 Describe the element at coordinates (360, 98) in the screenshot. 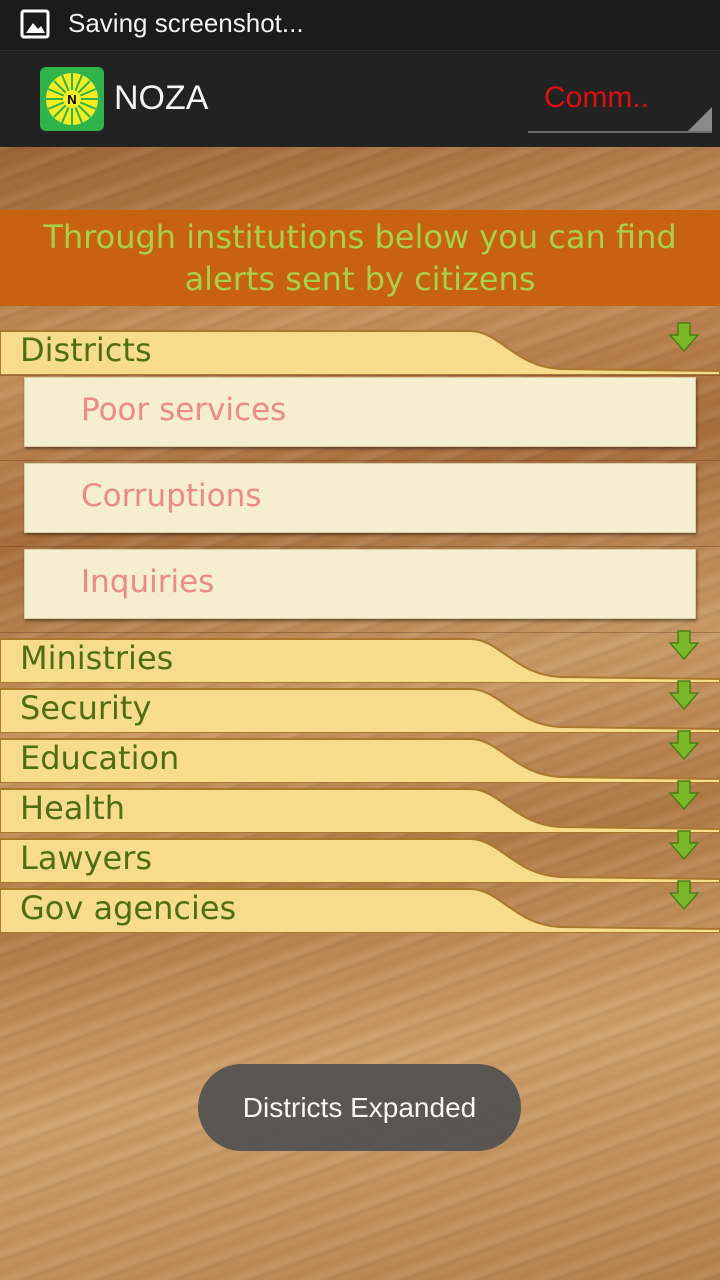

I see `action-bar: N NOZA Comm..` at that location.